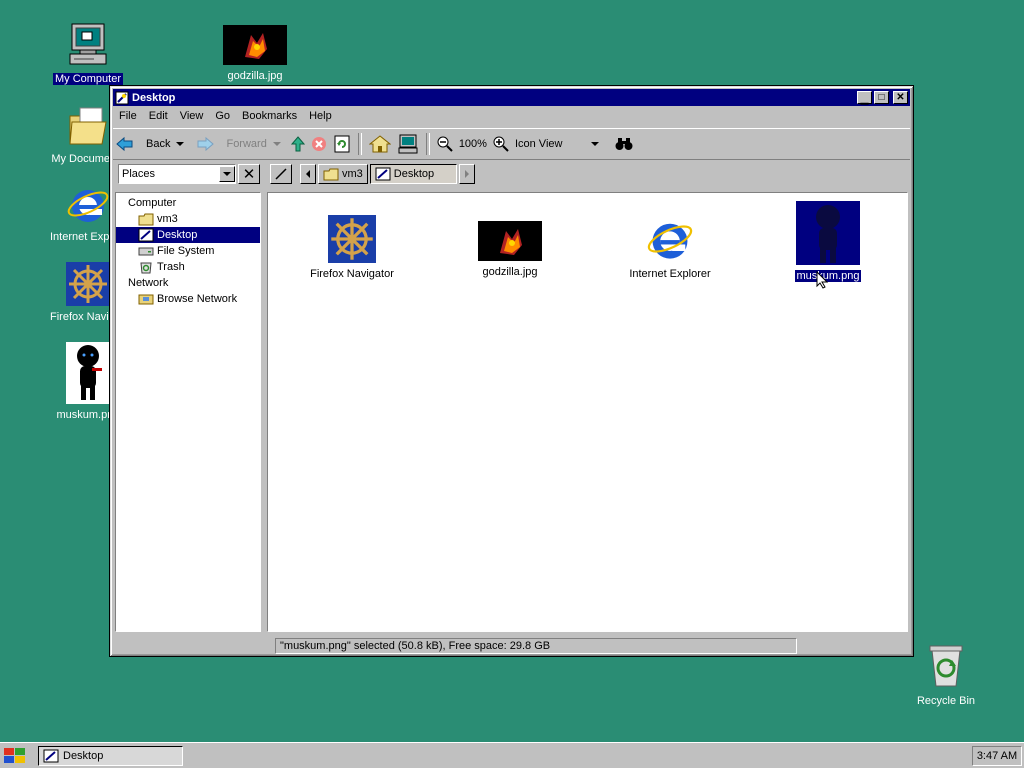 This screenshot has width=1024, height=768. I want to click on chevron-right-icon, so click(467, 174).